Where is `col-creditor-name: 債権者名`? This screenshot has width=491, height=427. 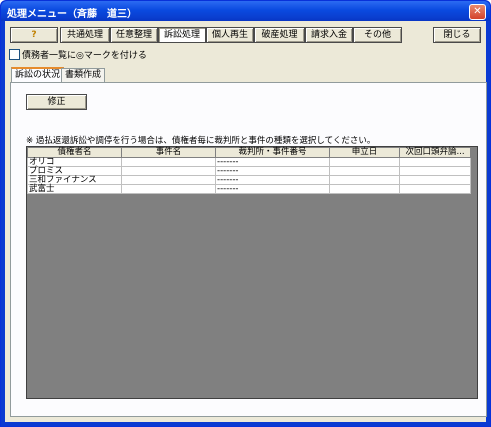
col-creditor-name: 債権者名 is located at coordinates (74, 152).